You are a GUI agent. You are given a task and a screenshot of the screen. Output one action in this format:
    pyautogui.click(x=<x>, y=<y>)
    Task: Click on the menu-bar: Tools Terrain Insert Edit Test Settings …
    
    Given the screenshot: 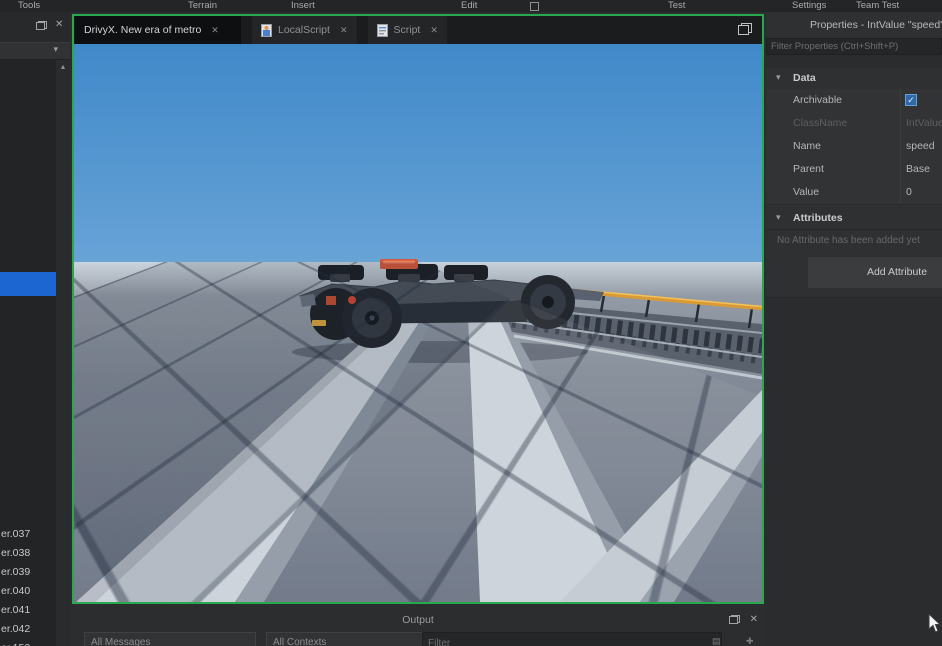 What is the action you would take?
    pyautogui.click(x=471, y=6)
    